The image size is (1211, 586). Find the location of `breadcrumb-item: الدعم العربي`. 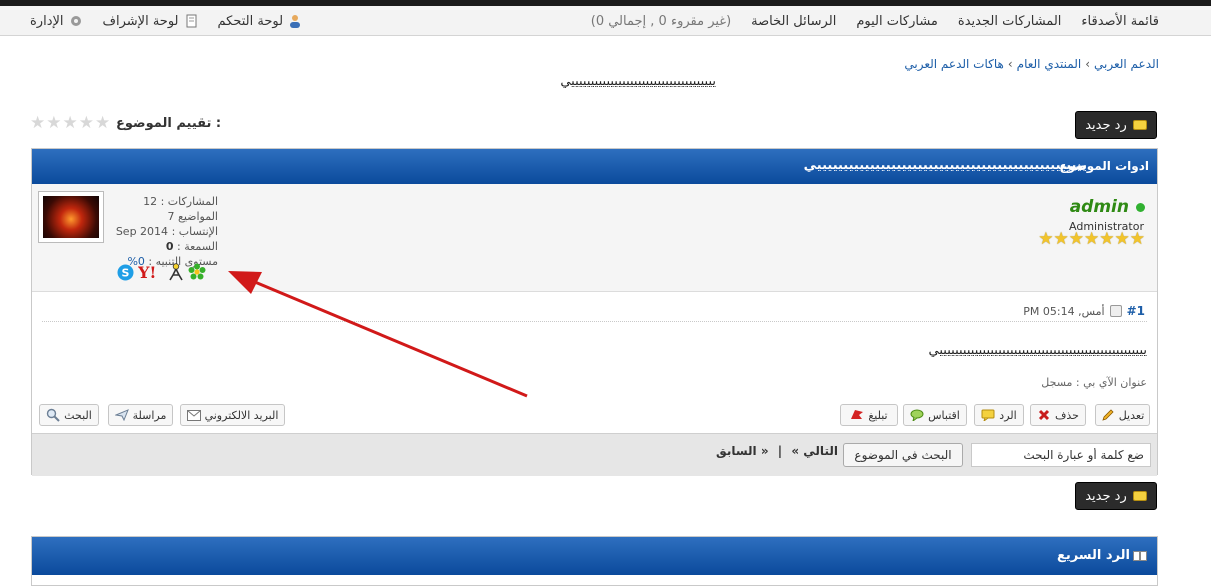

breadcrumb-item: الدعم العربي is located at coordinates (1126, 64).